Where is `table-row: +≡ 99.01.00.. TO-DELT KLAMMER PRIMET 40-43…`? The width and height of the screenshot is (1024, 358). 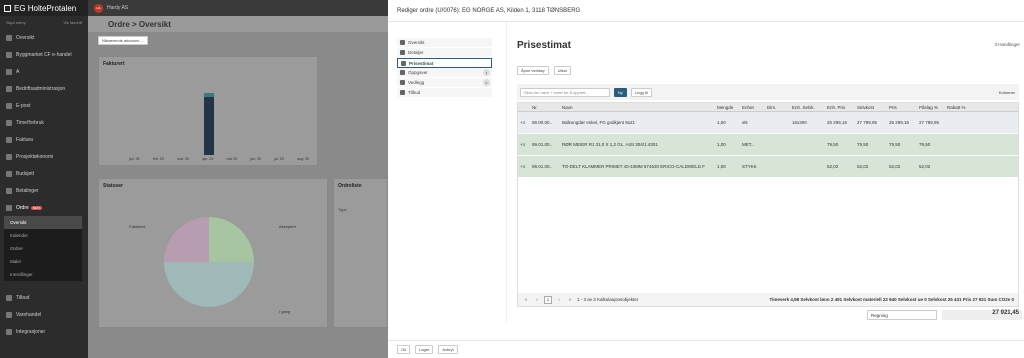
table-row: +≡ 99.01.00.. TO-DELT KLAMMER PRIMET 40-43… is located at coordinates (768, 167).